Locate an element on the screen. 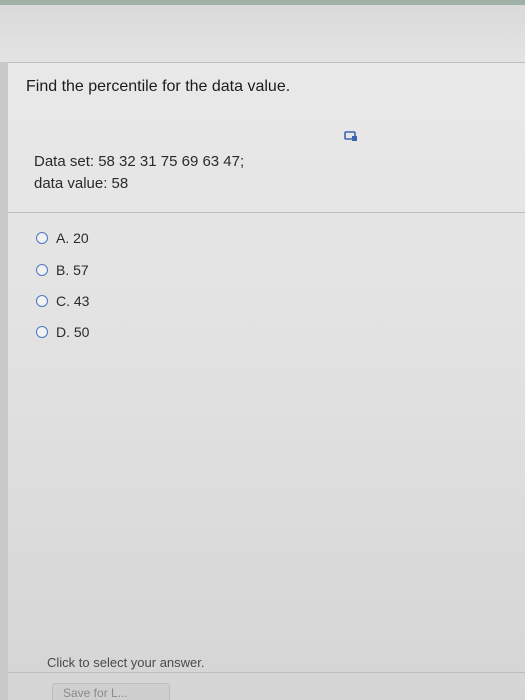 Image resolution: width=525 pixels, height=700 pixels. option-c: C. 43 is located at coordinates (62, 301).